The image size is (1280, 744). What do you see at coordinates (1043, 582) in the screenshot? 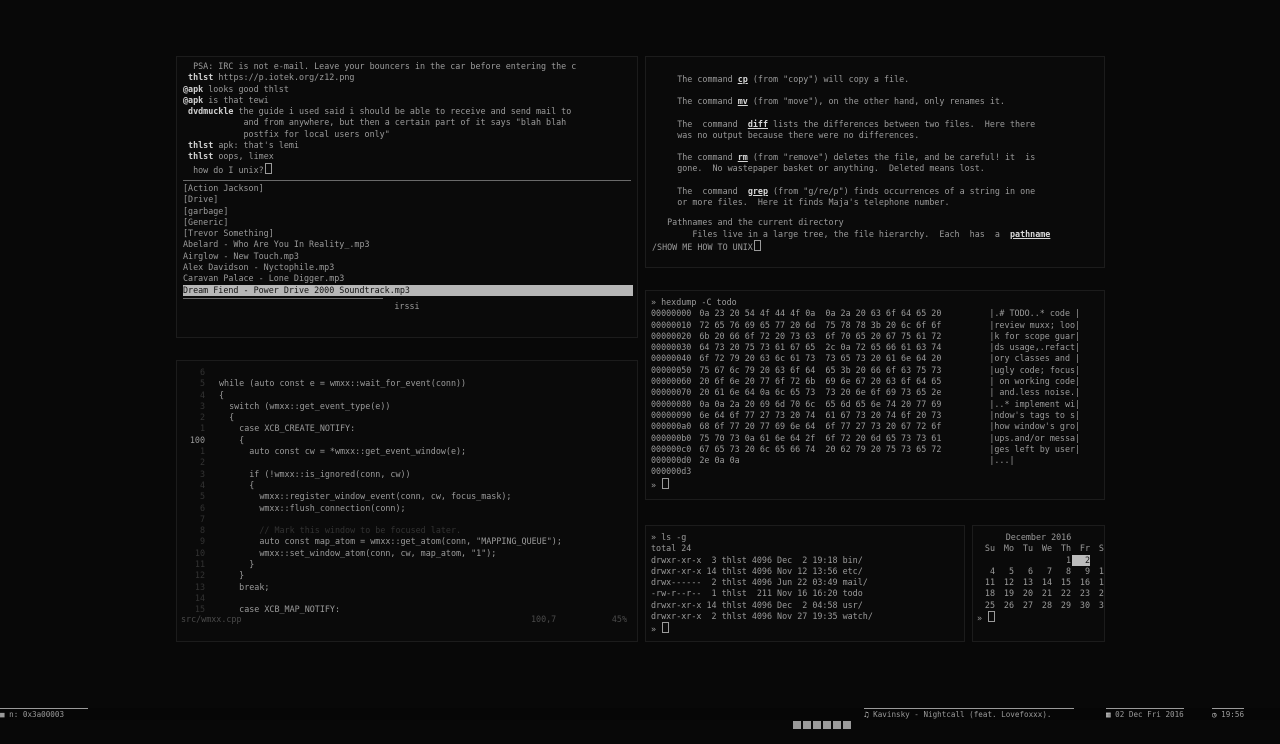
I see `calendar-day: 14` at bounding box center [1043, 582].